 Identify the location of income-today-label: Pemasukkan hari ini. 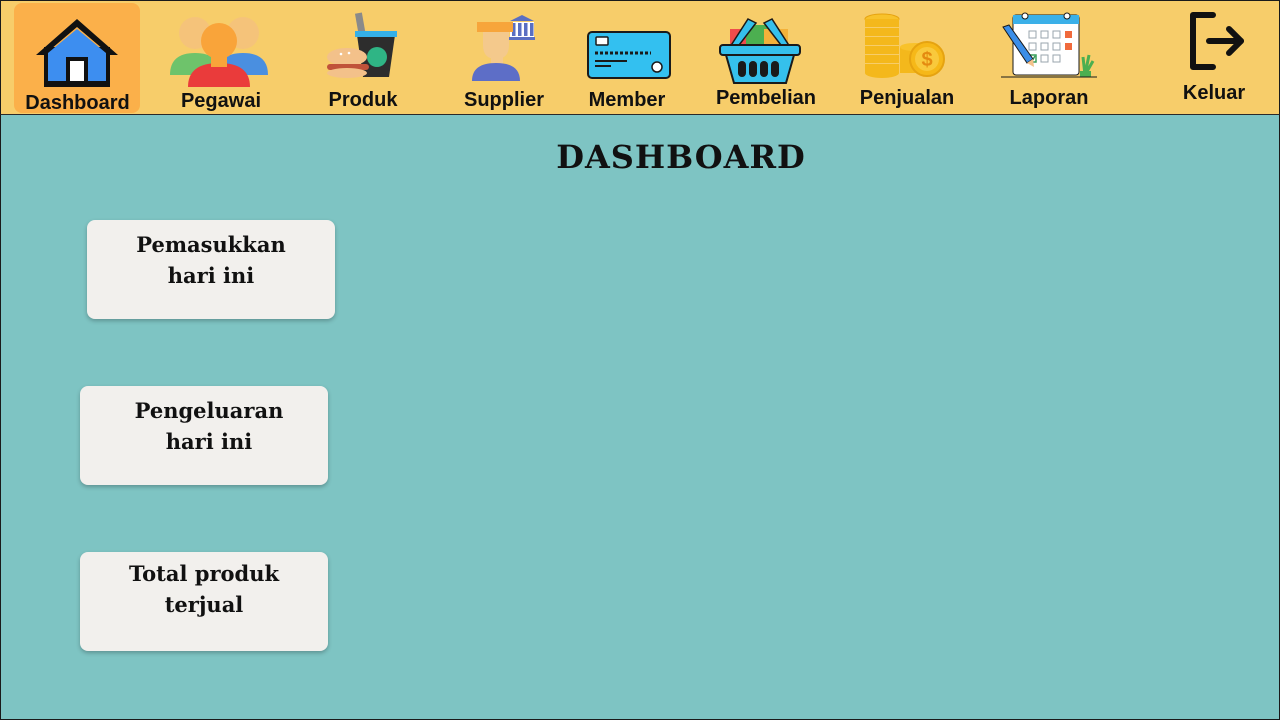
(211, 260).